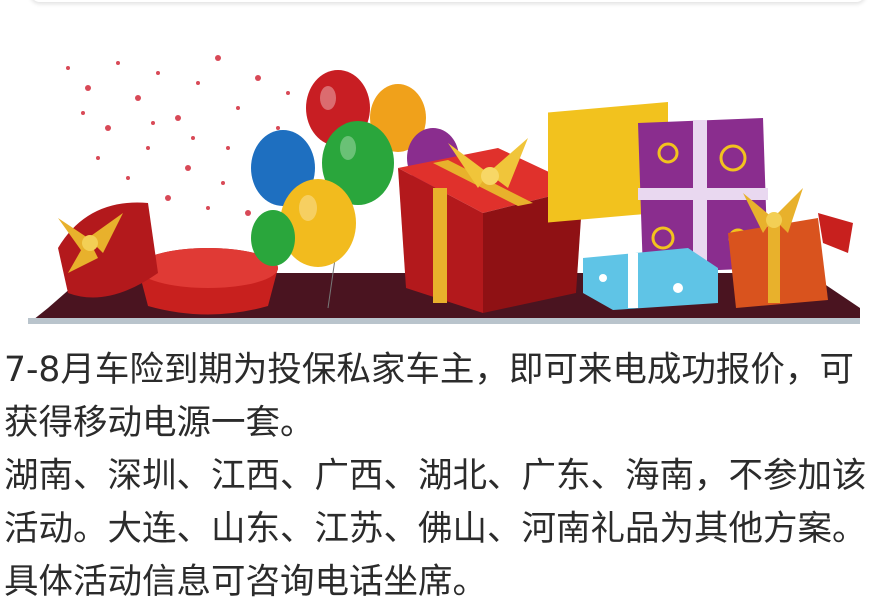 The image size is (886, 609). What do you see at coordinates (429, 396) in the screenshot?
I see `promo-paragraph-offer: 7-8月车险到期为投保私家车主，即可来电成功报价，可获得移动电源一套。` at bounding box center [429, 396].